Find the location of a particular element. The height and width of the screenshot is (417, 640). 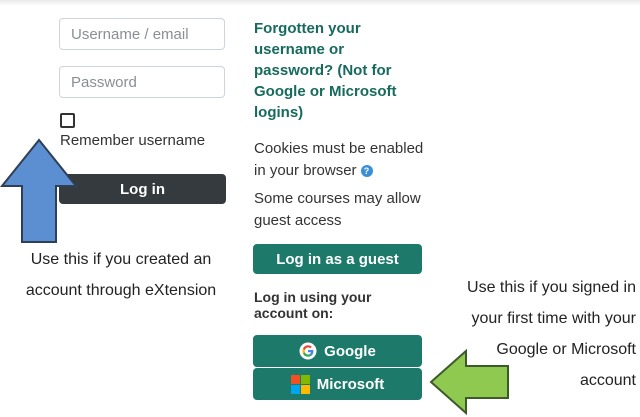

remember-username-label: Remember username is located at coordinates (133, 140).